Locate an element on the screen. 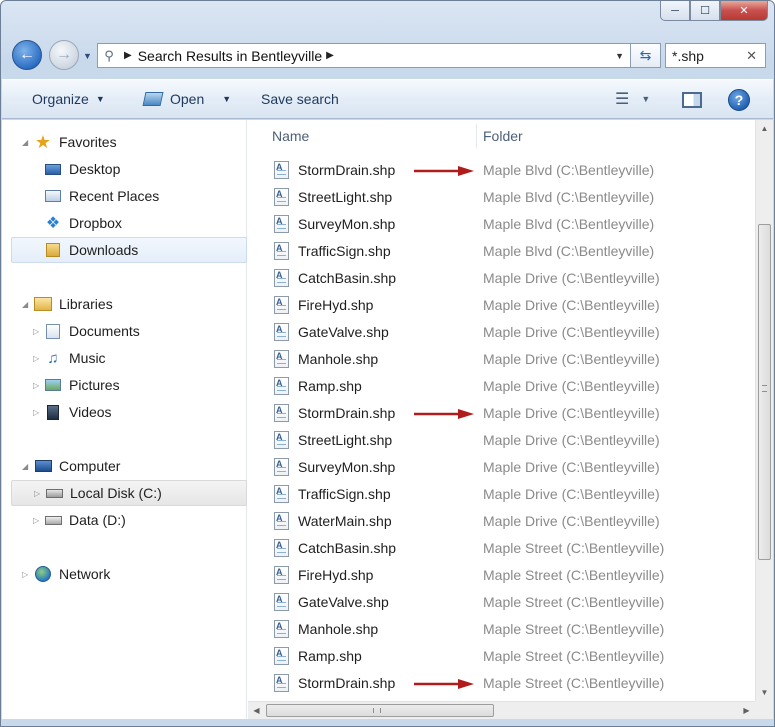  save-search-label: Save search is located at coordinates (300, 99).